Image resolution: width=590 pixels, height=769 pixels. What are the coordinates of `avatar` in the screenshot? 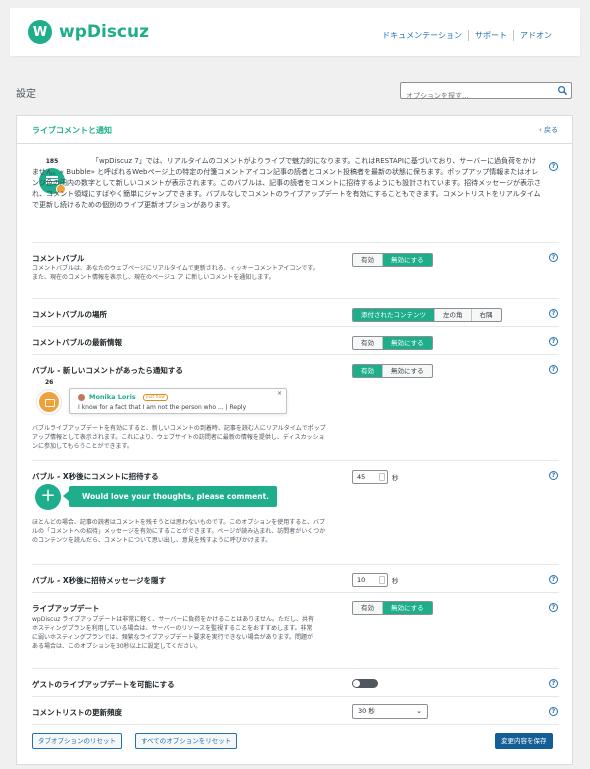 It's located at (81, 397).